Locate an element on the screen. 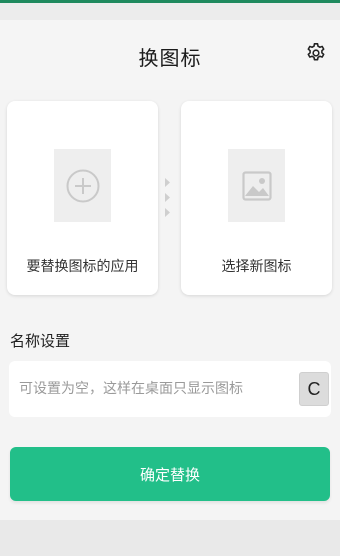 The width and height of the screenshot is (340, 556). new-icon-label: 选择新图标 is located at coordinates (256, 267).